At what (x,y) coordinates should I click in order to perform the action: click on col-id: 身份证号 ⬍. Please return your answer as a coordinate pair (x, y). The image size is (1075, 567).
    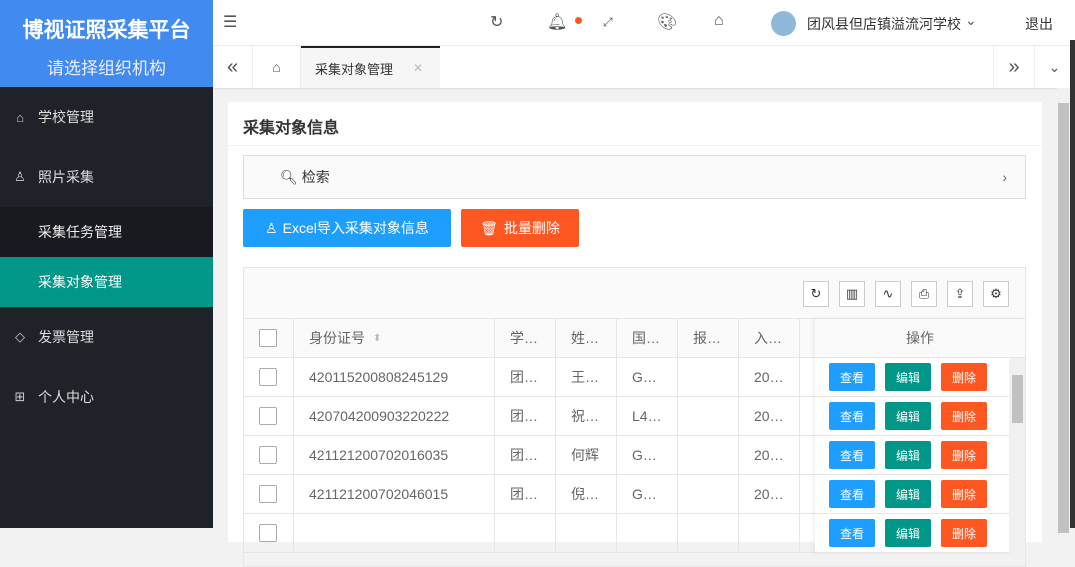
    Looking at the image, I should click on (394, 338).